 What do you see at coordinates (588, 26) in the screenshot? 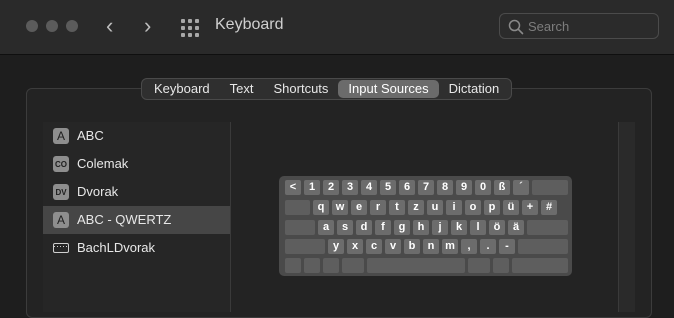
I see `search-input` at bounding box center [588, 26].